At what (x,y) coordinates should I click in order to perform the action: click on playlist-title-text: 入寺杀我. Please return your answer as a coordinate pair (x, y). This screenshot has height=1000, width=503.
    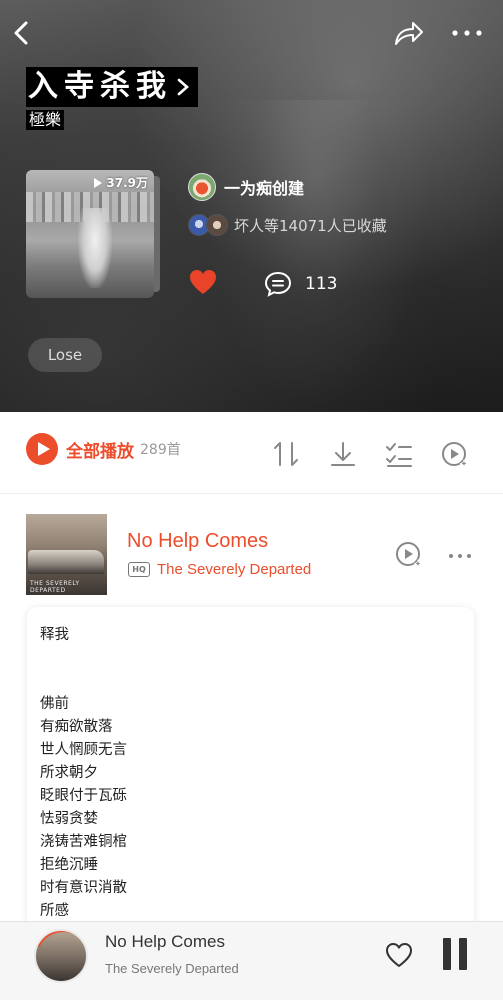
    Looking at the image, I should click on (100, 86).